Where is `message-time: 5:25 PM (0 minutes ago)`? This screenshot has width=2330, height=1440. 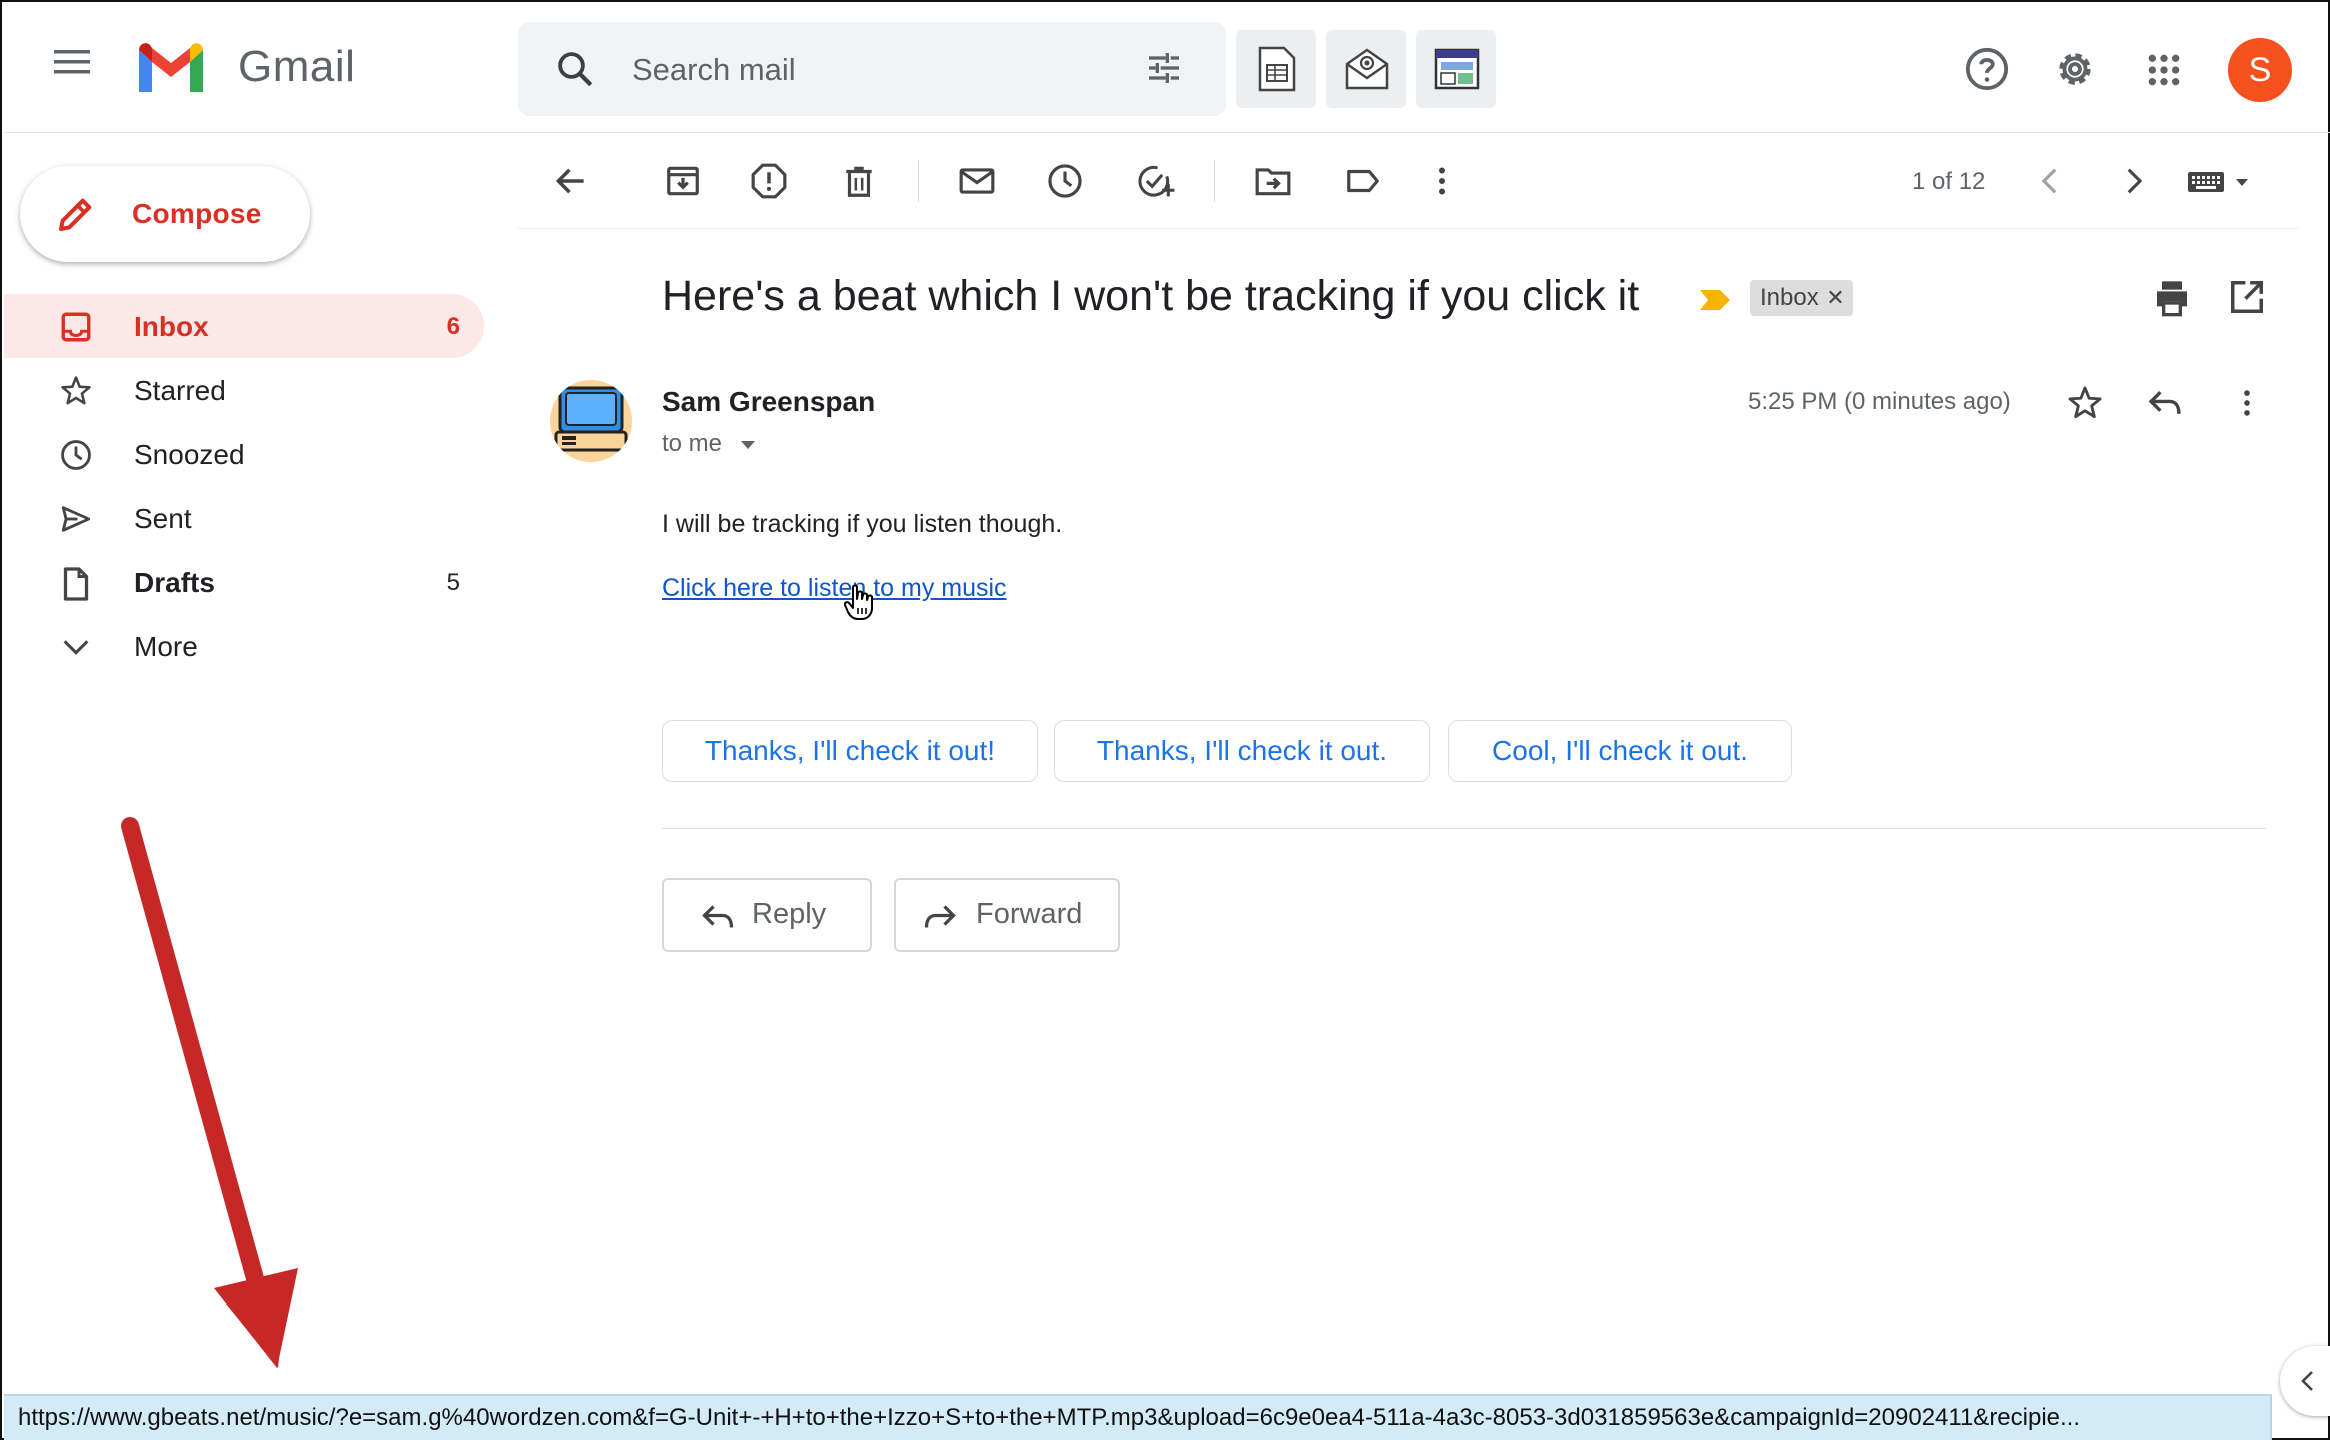
message-time: 5:25 PM (0 minutes ago) is located at coordinates (1879, 401).